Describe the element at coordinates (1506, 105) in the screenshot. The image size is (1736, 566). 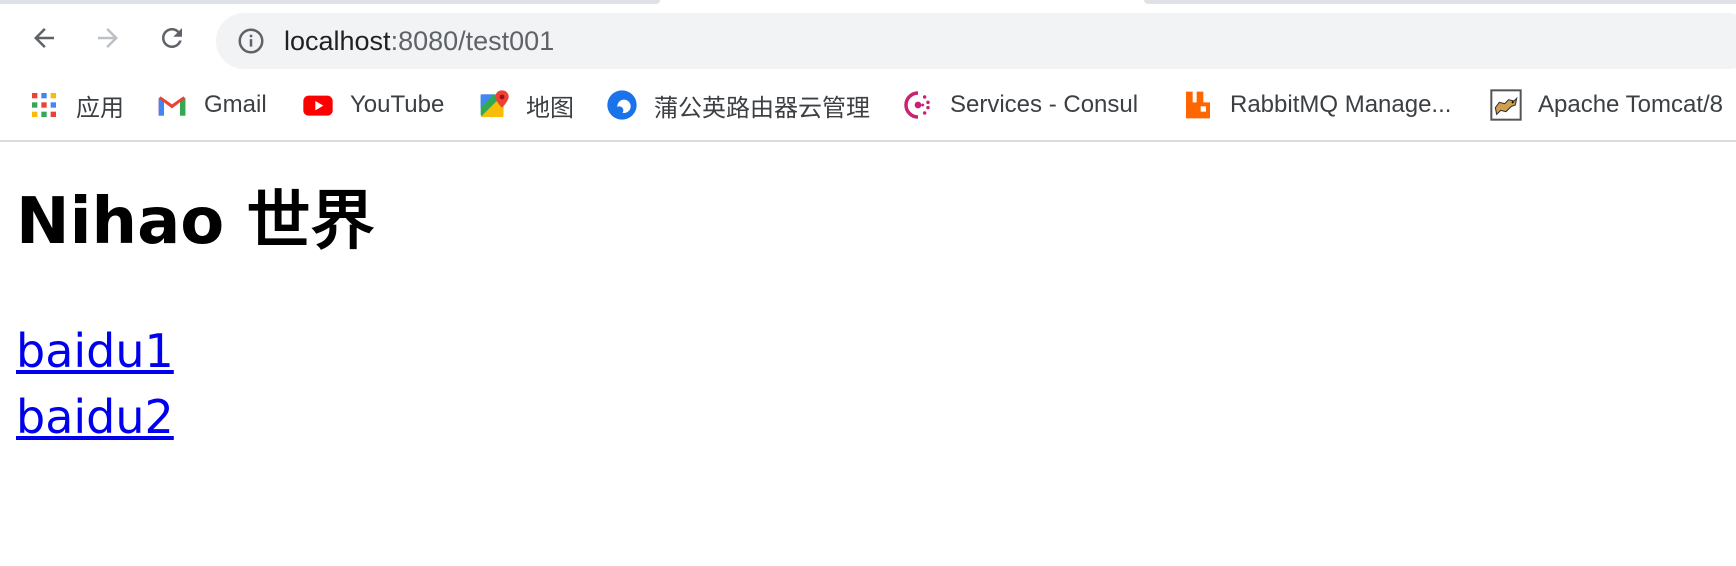
I see `tomcat-icon` at that location.